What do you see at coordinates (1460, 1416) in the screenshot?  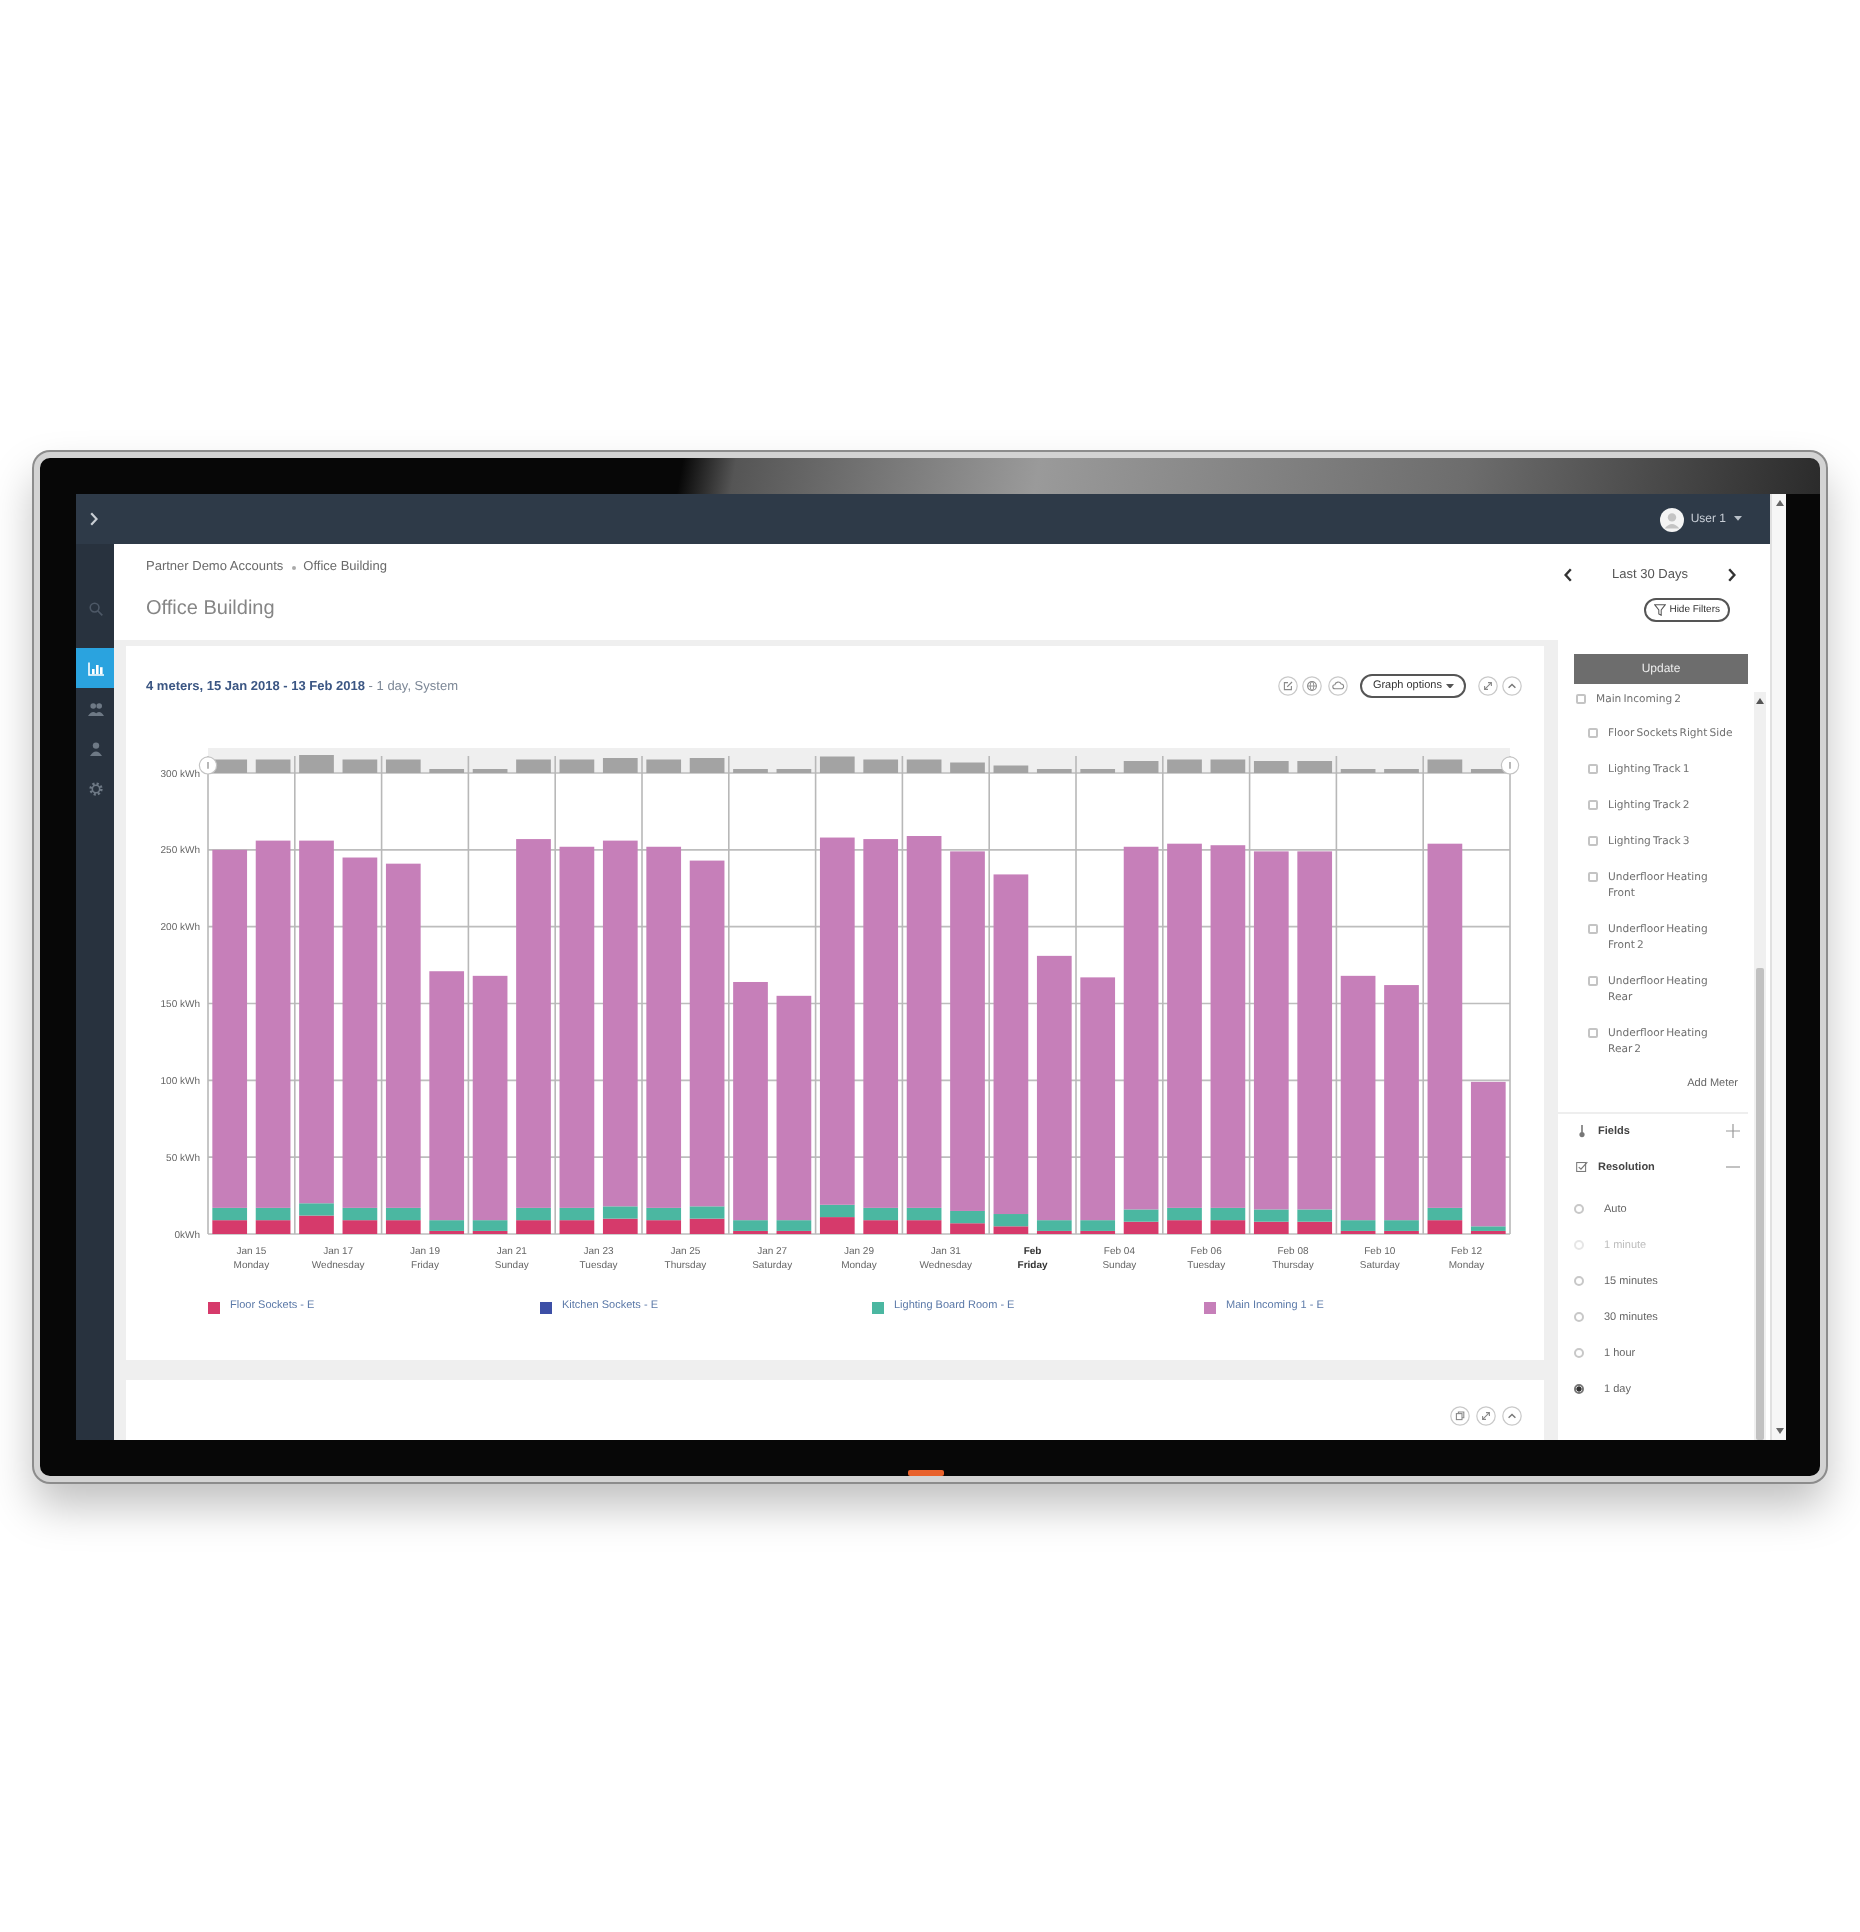 I see `copy-icon` at bounding box center [1460, 1416].